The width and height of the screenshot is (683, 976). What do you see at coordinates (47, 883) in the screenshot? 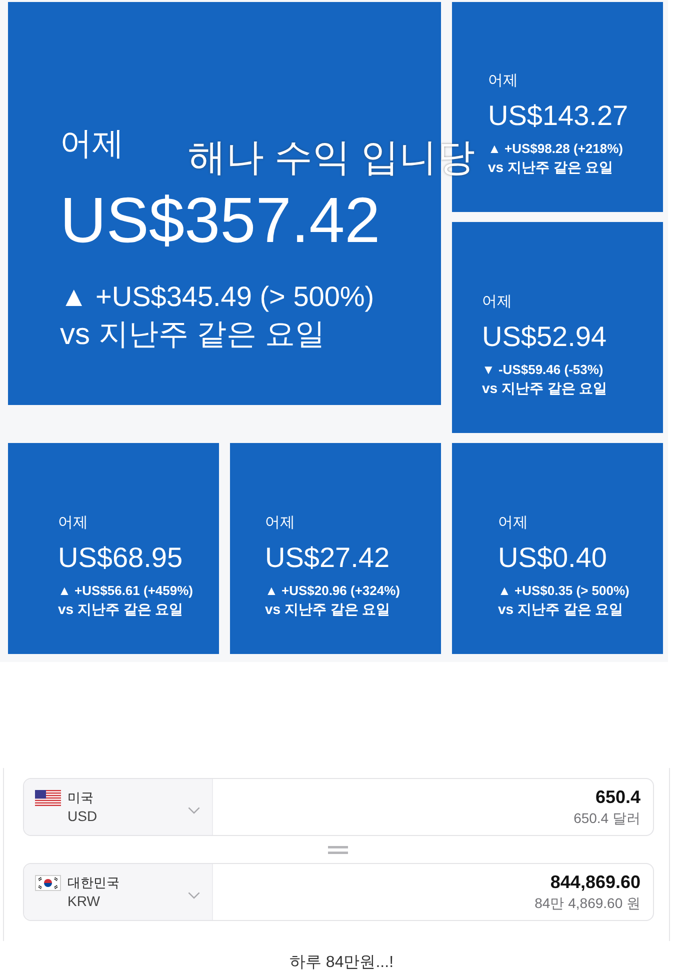
I see `kr-flag-icon` at bounding box center [47, 883].